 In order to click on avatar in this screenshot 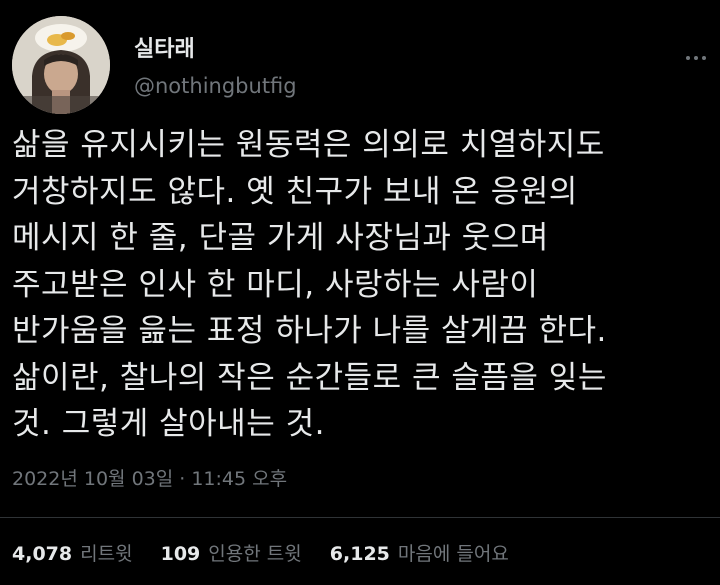, I will do `click(61, 65)`.